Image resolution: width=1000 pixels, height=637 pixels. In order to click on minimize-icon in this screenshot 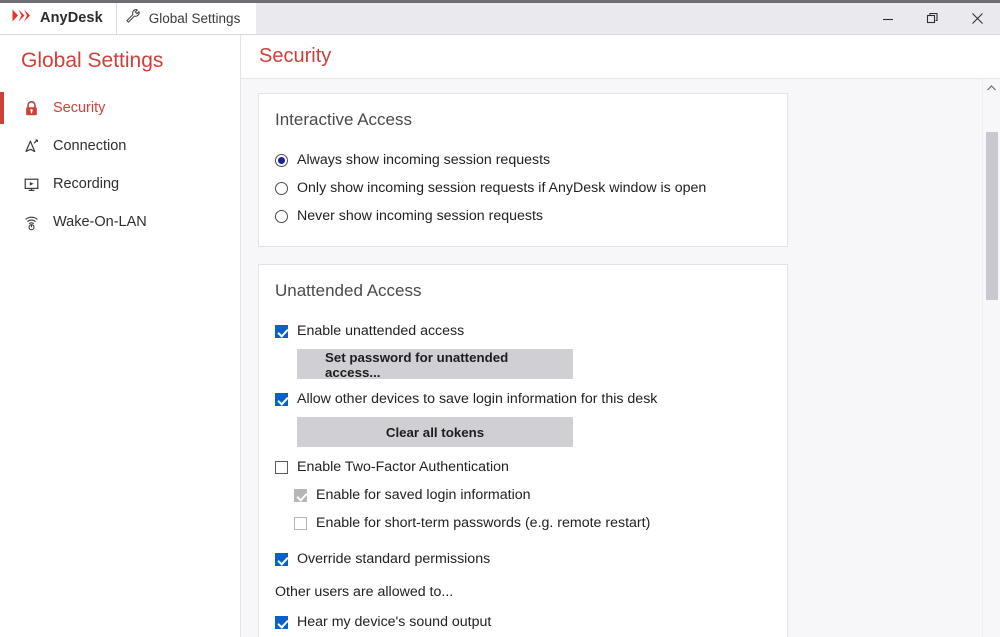, I will do `click(887, 19)`.